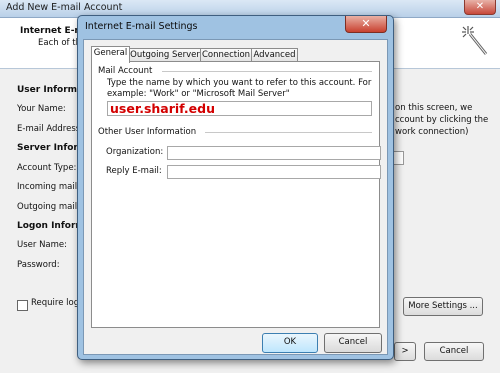 The image size is (500, 373). Describe the element at coordinates (47, 168) in the screenshot. I see `account-type-label: Account Type:` at that location.